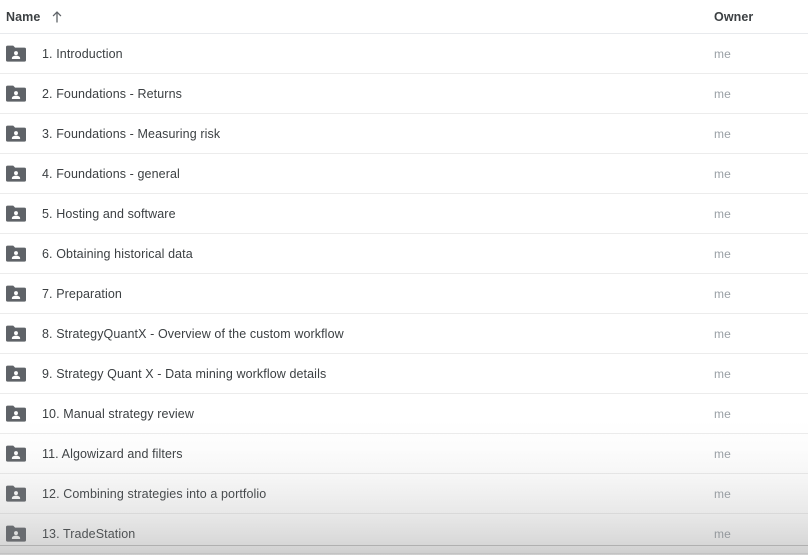 Image resolution: width=808 pixels, height=555 pixels. What do you see at coordinates (57, 17) in the screenshot?
I see `sort-ascending-arrow-icon` at bounding box center [57, 17].